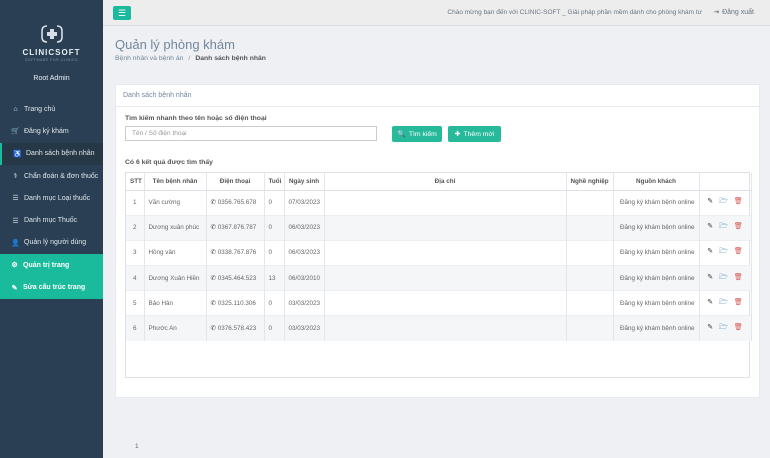  Describe the element at coordinates (135, 303) in the screenshot. I see `cell-stt: 5` at that location.